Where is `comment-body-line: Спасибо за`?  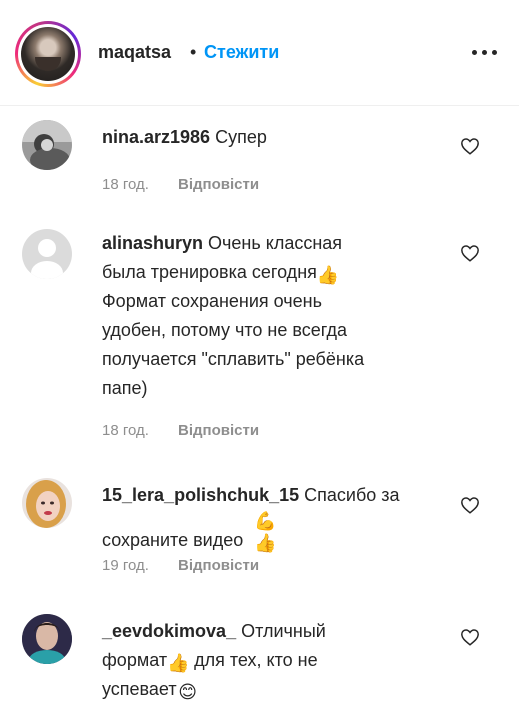 comment-body-line: Спасибо за is located at coordinates (352, 495).